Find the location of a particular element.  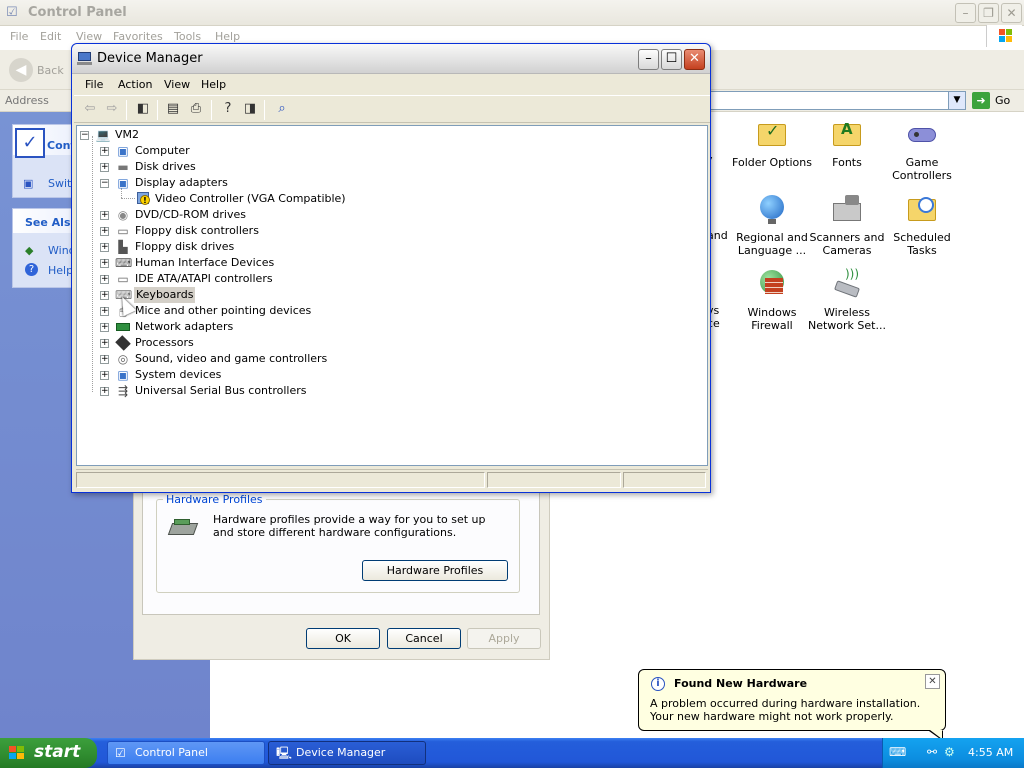

tree-item-mice: Mice and other pointing devices is located at coordinates (223, 311).